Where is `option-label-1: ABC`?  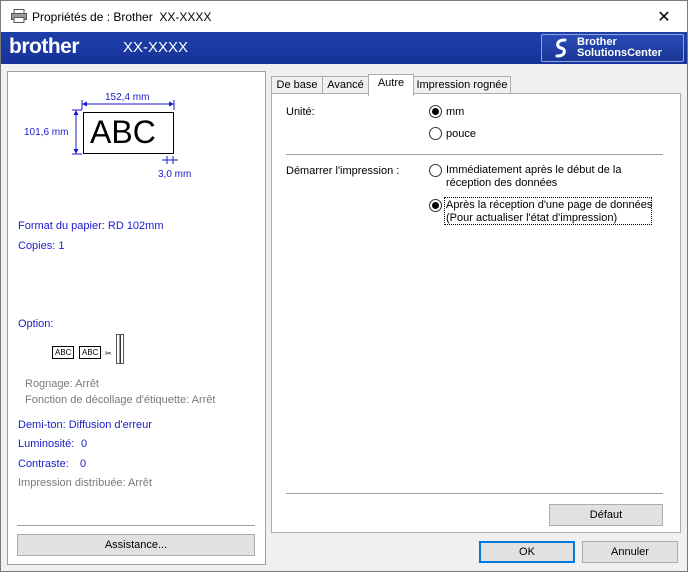
option-label-1: ABC is located at coordinates (63, 352).